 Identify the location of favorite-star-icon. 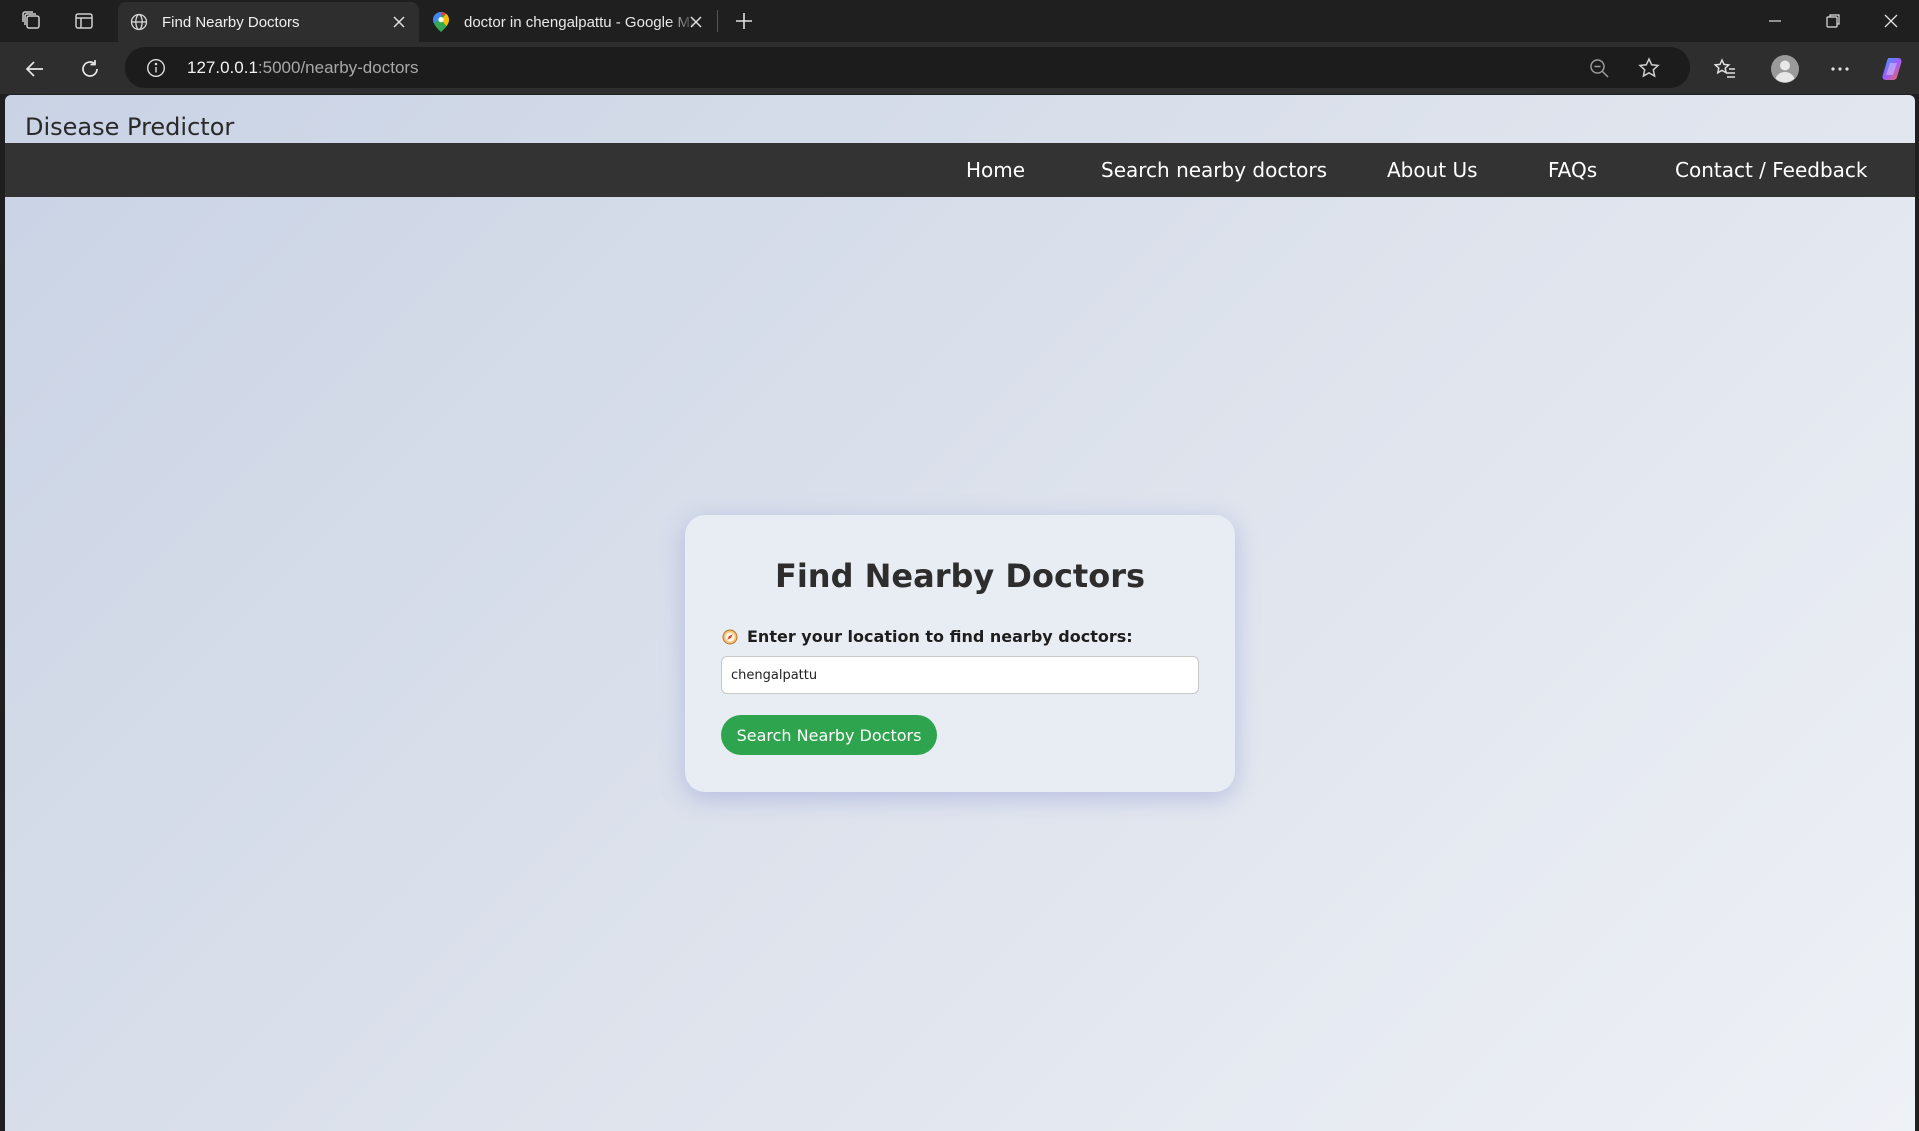
(1649, 68).